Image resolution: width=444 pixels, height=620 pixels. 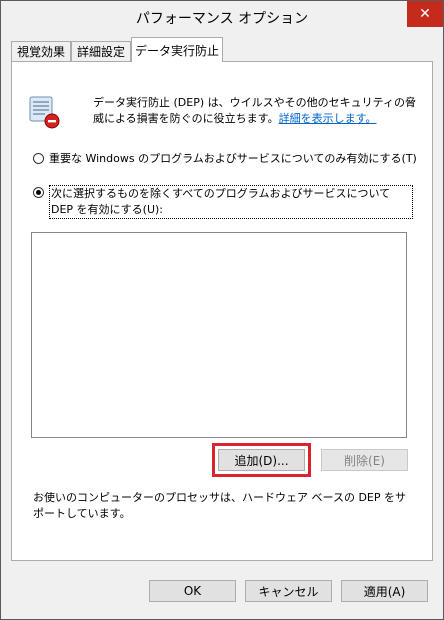 I want to click on radio-all-except, so click(x=38, y=192).